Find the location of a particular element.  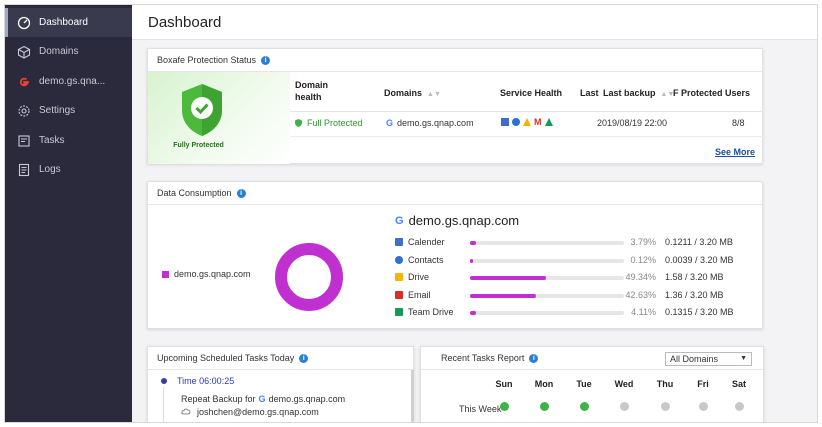

weekday-label: Wed is located at coordinates (624, 384).